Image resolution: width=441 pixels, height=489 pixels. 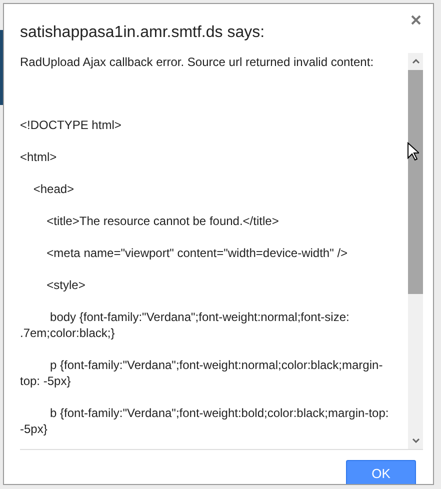 What do you see at coordinates (39, 157) in the screenshot?
I see `code-line: <html>` at bounding box center [39, 157].